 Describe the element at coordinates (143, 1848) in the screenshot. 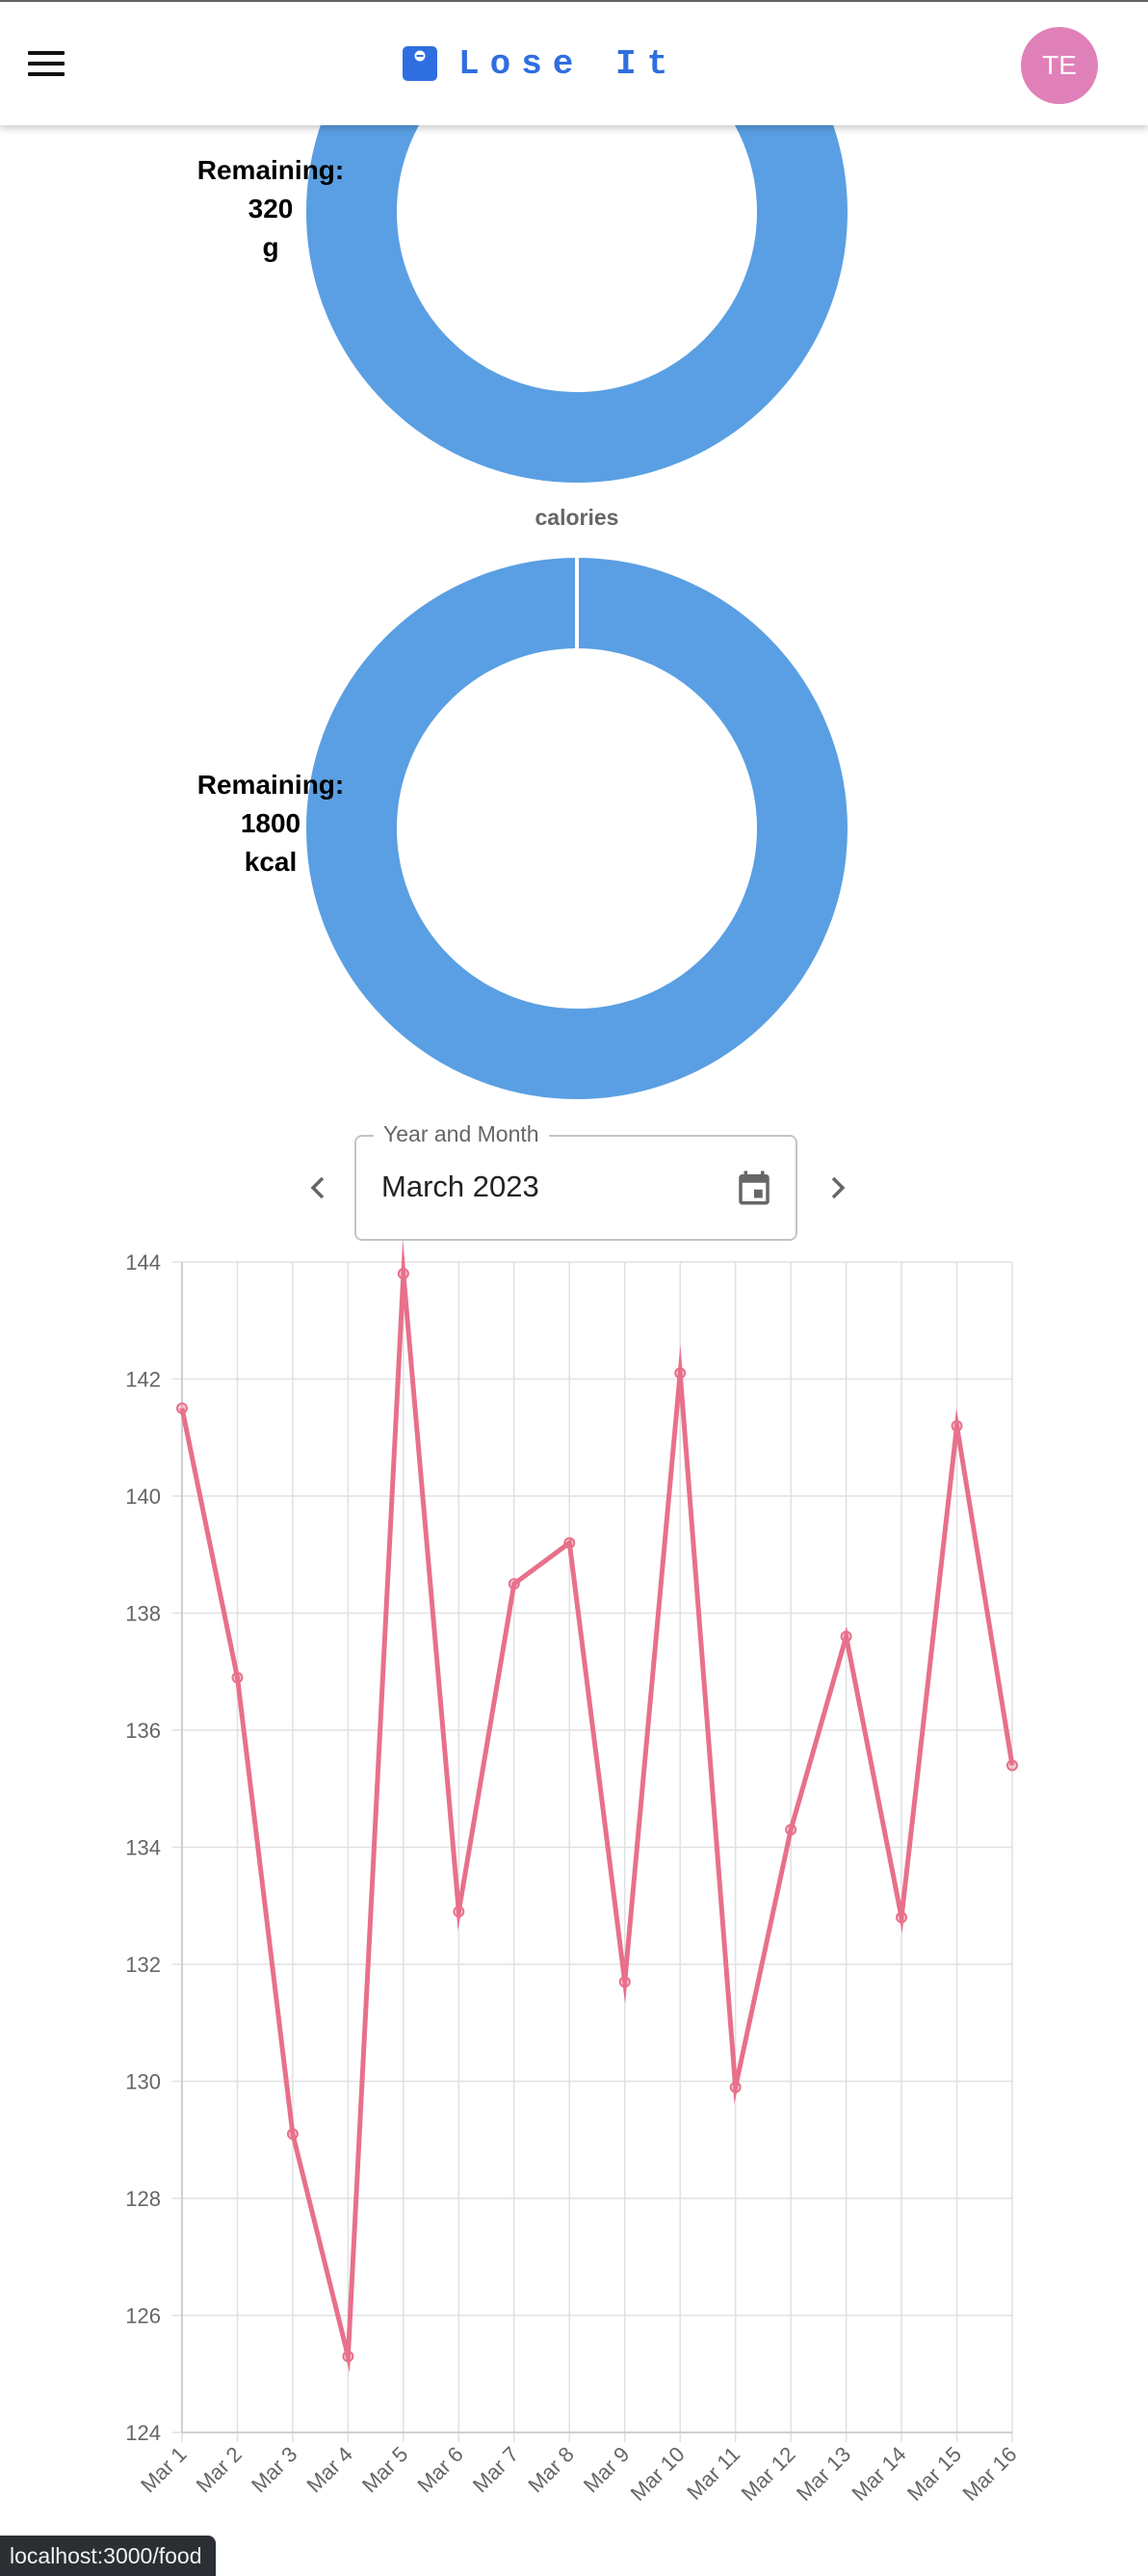

I see `y-tick-label: 134` at that location.